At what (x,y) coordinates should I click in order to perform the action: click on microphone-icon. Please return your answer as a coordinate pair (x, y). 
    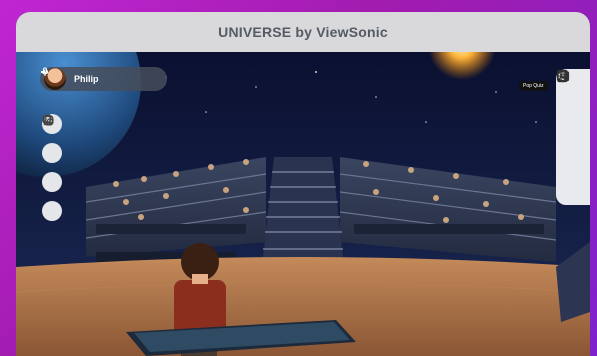
    Looking at the image, I should click on (93, 76).